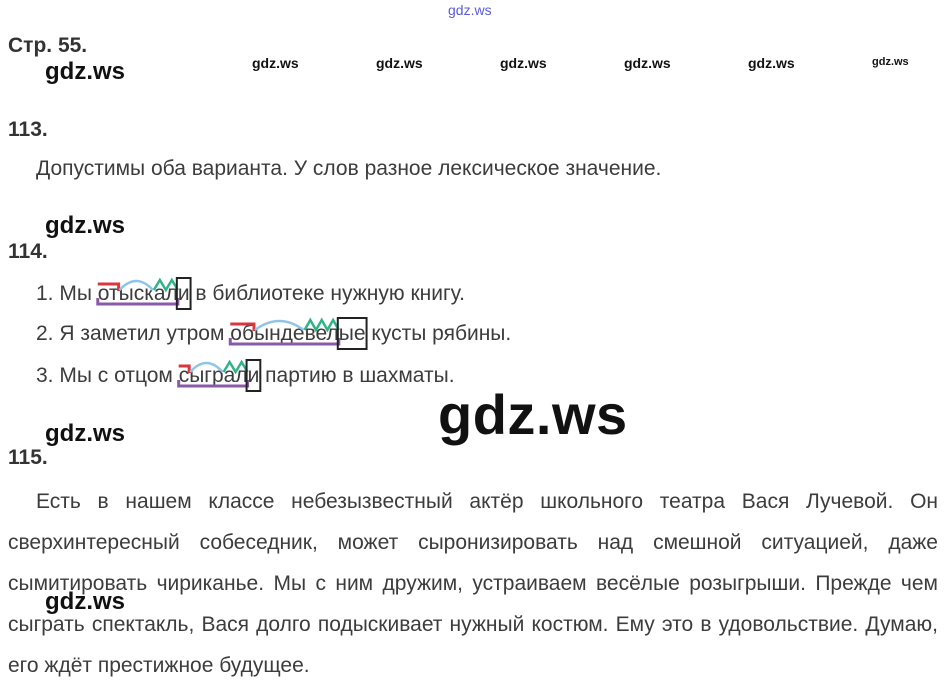 This screenshot has width=949, height=687. I want to click on word-prefix: с, so click(184, 375).